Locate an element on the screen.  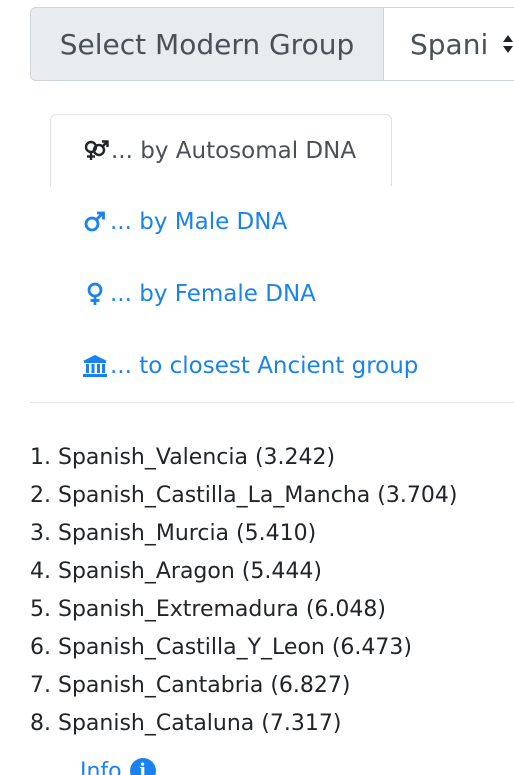
modern-group-select: Spani is located at coordinates (448, 44).